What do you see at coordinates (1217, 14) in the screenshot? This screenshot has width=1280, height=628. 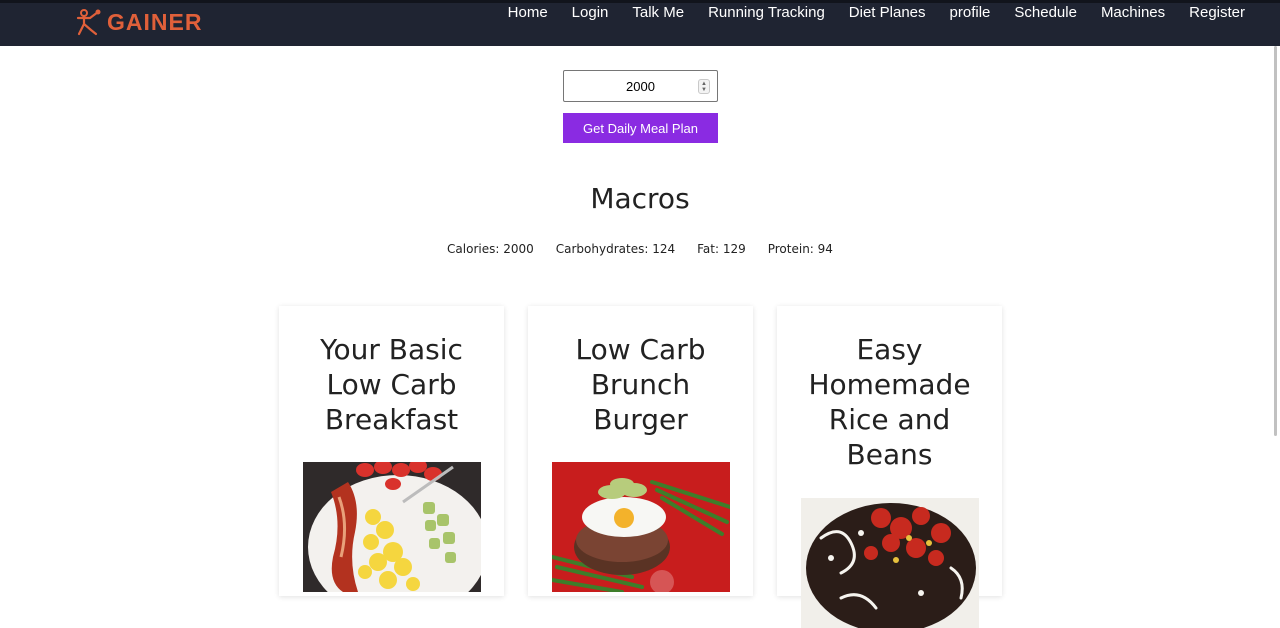 I see `nav-register: Register` at bounding box center [1217, 14].